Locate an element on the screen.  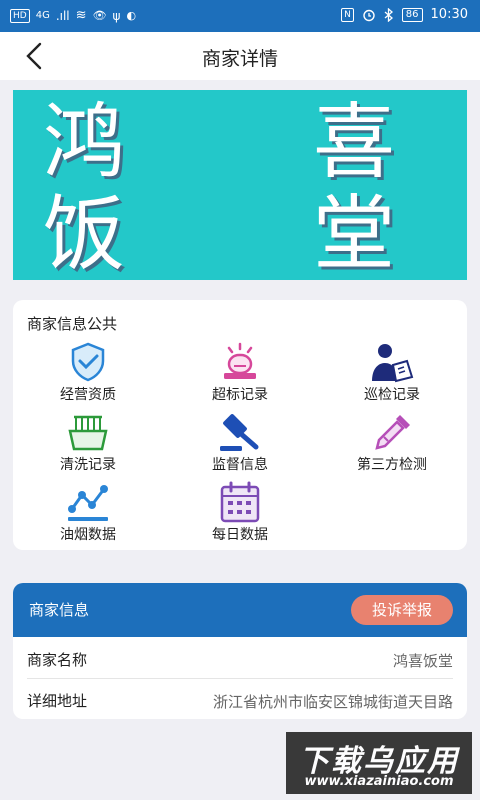
grid-label: 油烟数据 is located at coordinates (88, 535).